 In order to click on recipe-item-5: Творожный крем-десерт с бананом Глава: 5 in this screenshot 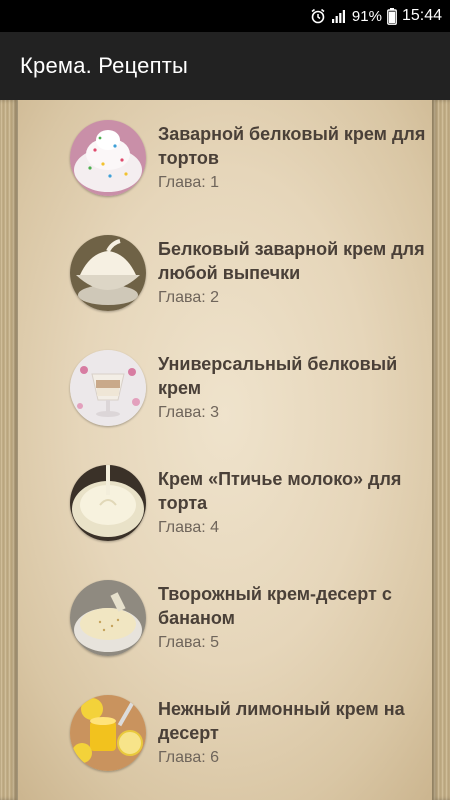, I will do `click(225, 610)`.